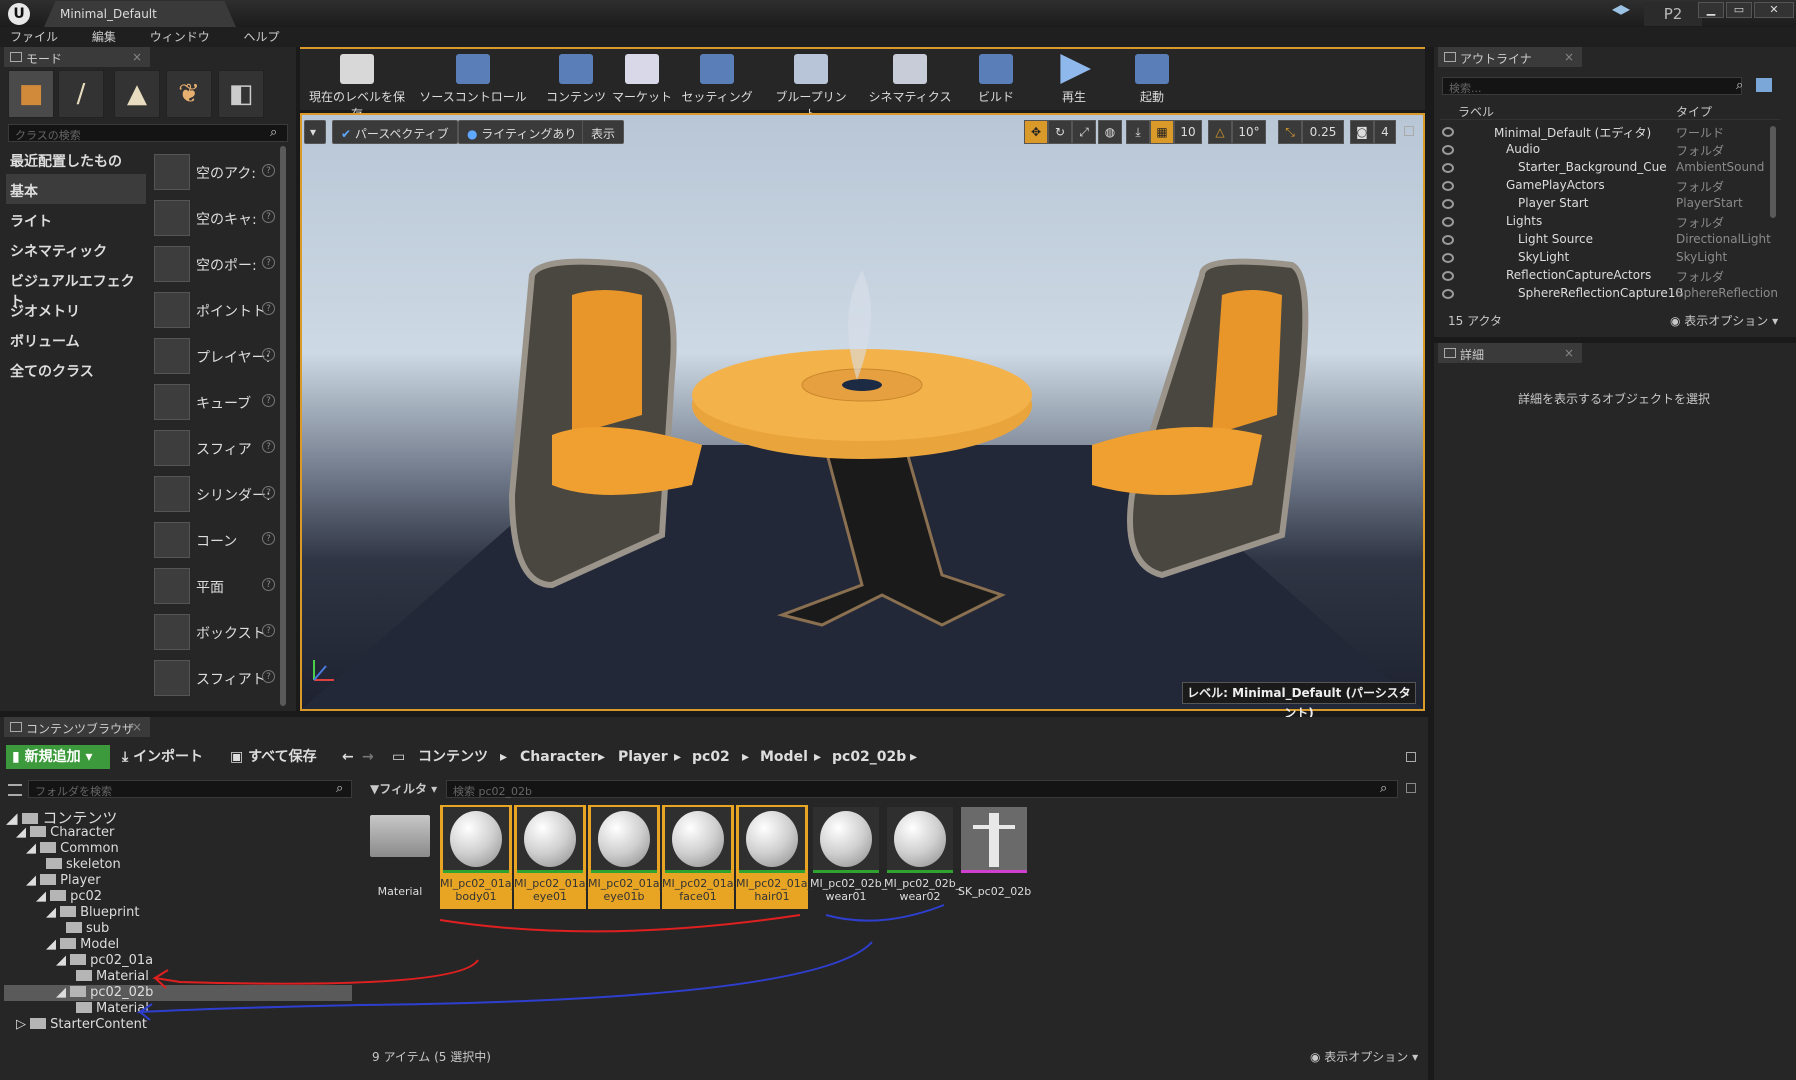 This screenshot has height=1080, width=1796. I want to click on maximize-button: ▭, so click(1739, 10).